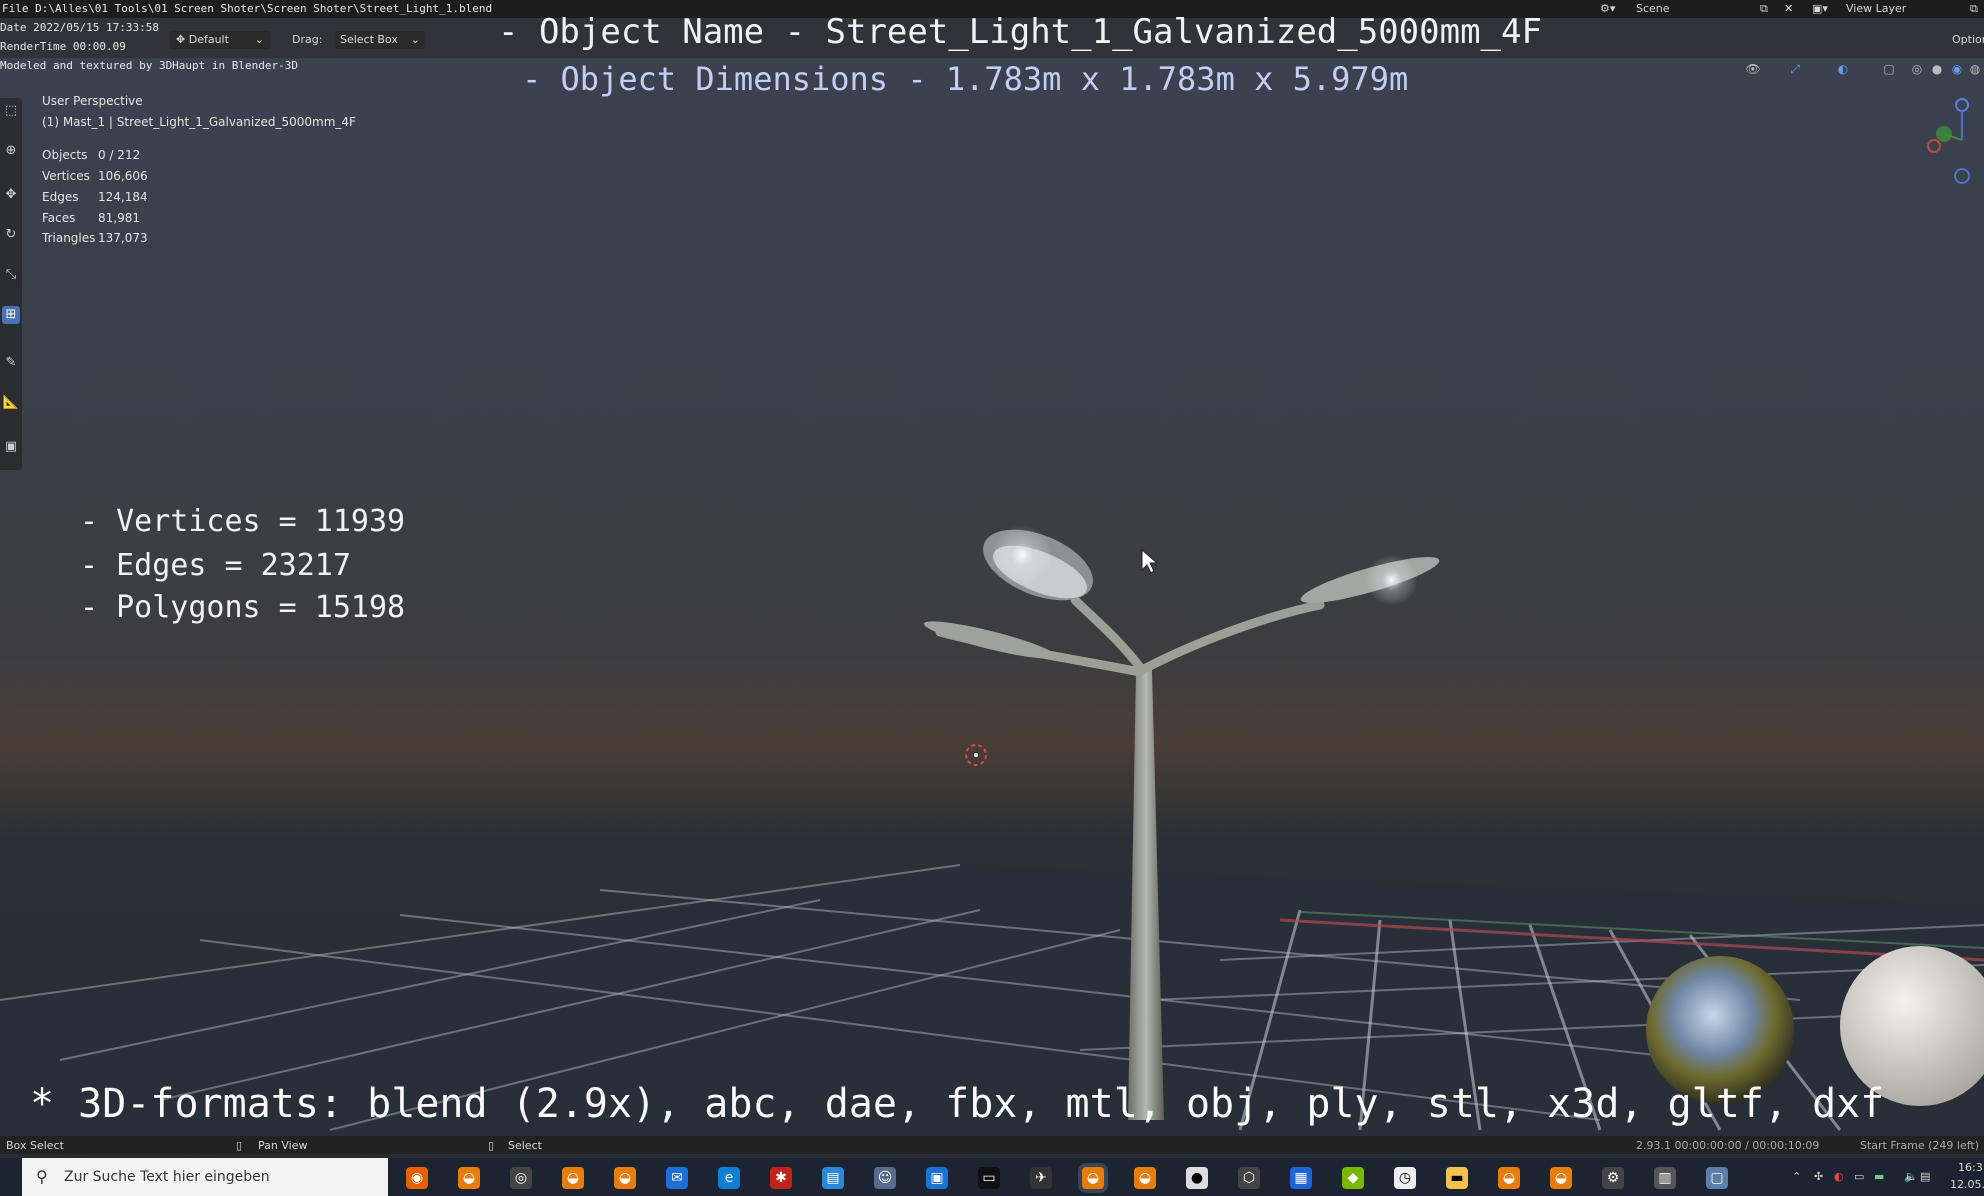 The image size is (1984, 1196). What do you see at coordinates (1968, 39) in the screenshot?
I see `options-button: Option` at bounding box center [1968, 39].